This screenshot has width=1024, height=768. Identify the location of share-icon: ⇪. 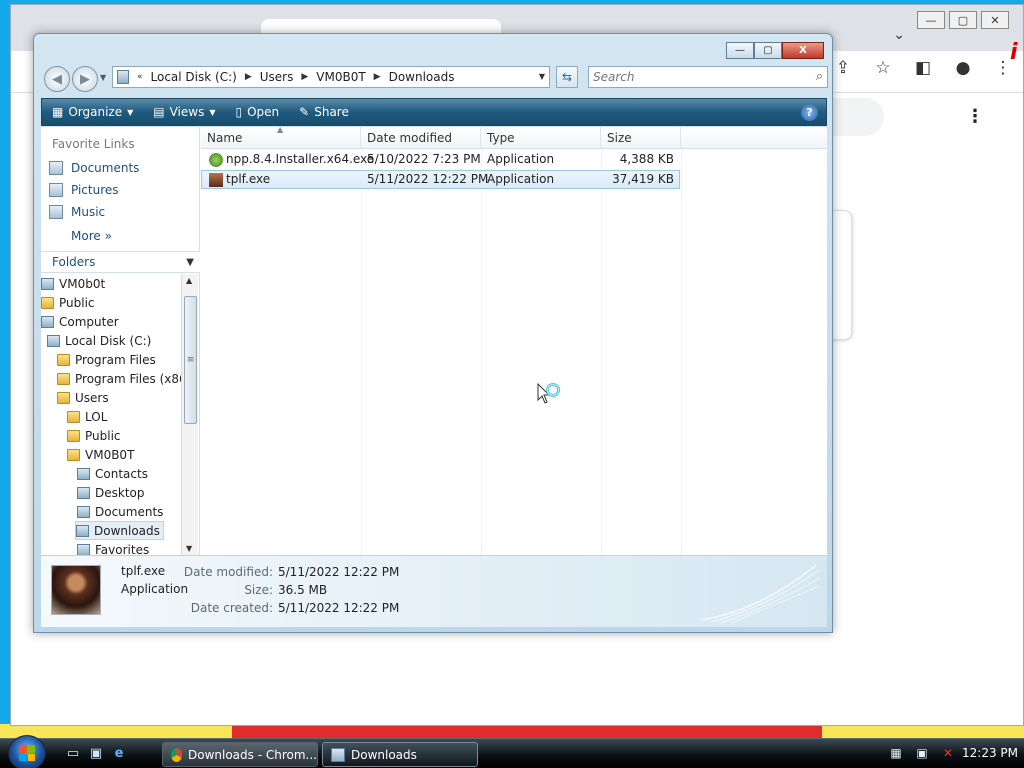
(843, 68).